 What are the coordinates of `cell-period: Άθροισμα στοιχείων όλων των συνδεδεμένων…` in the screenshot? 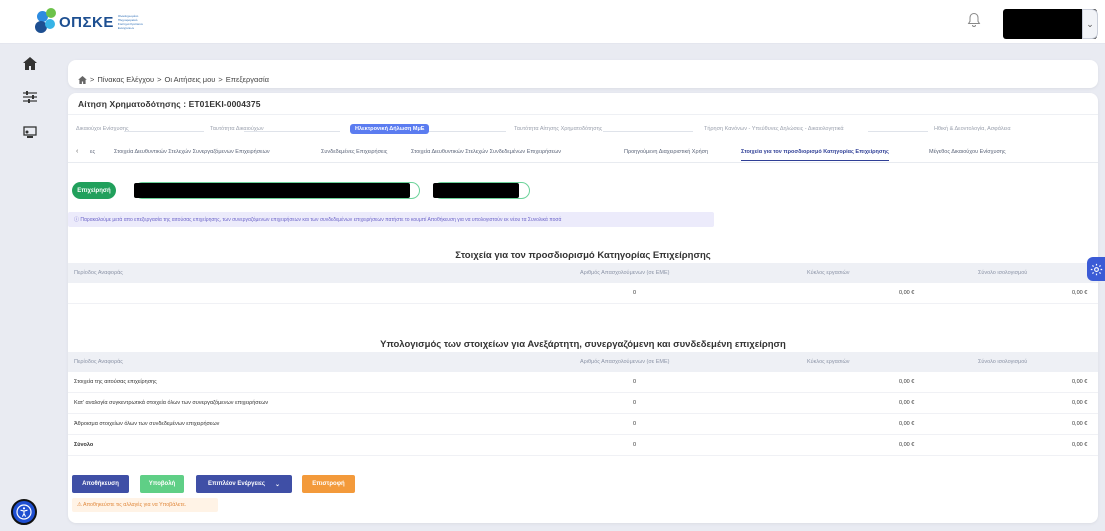 It's located at (147, 424).